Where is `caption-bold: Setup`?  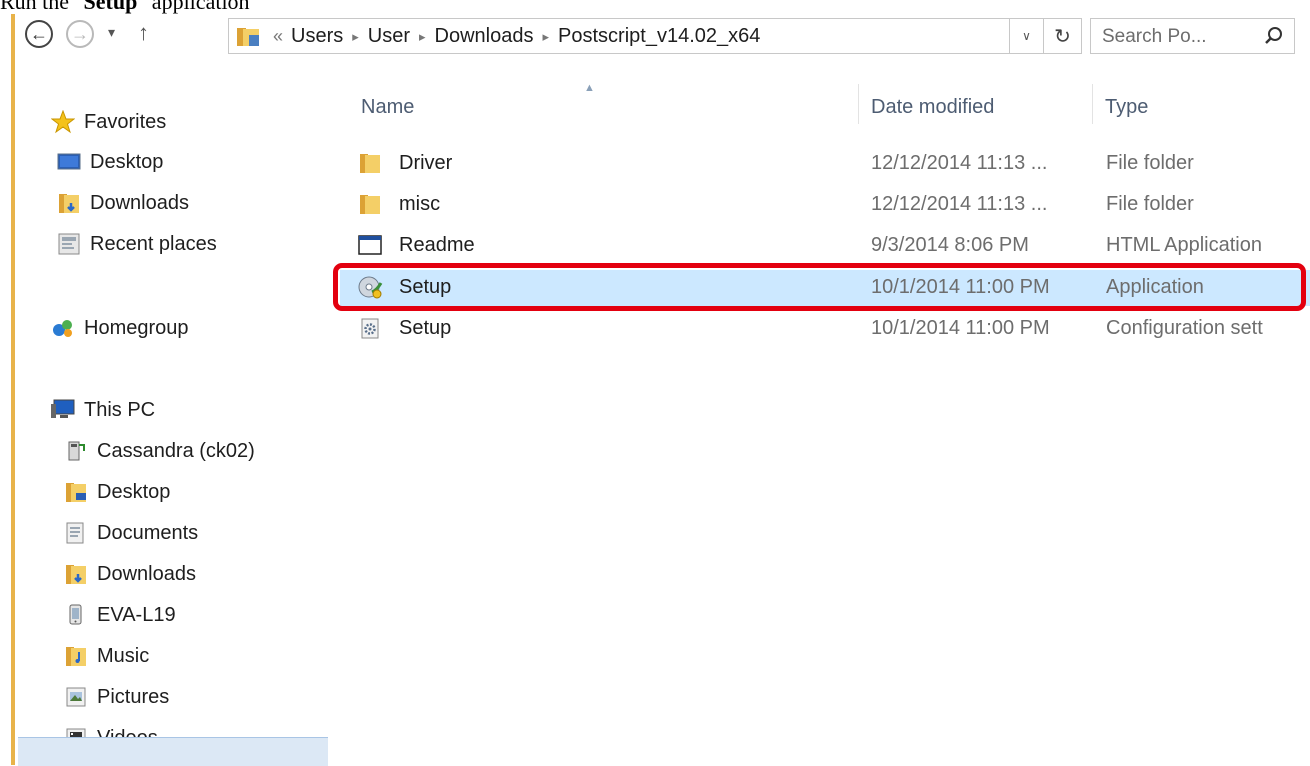 caption-bold: Setup is located at coordinates (110, 7).